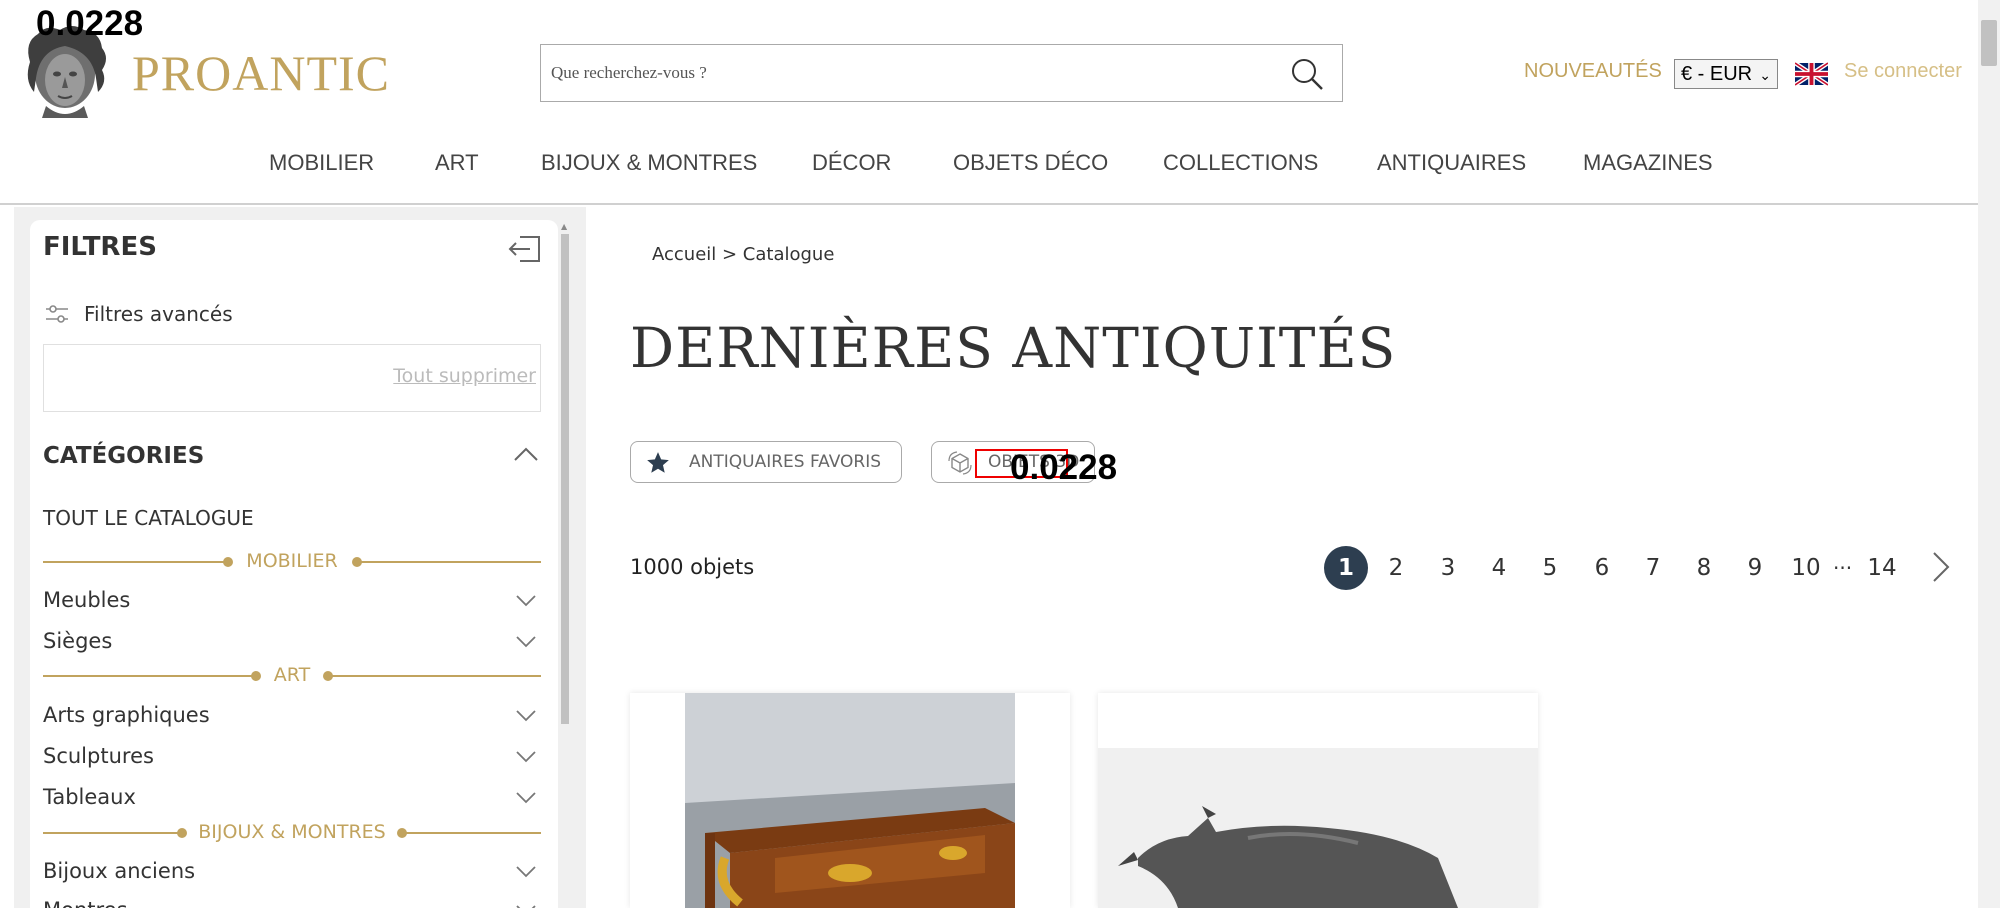 Image resolution: width=2000 pixels, height=908 pixels. I want to click on group-label-bijoux-montres: BIJOUX & MONTRES, so click(292, 832).